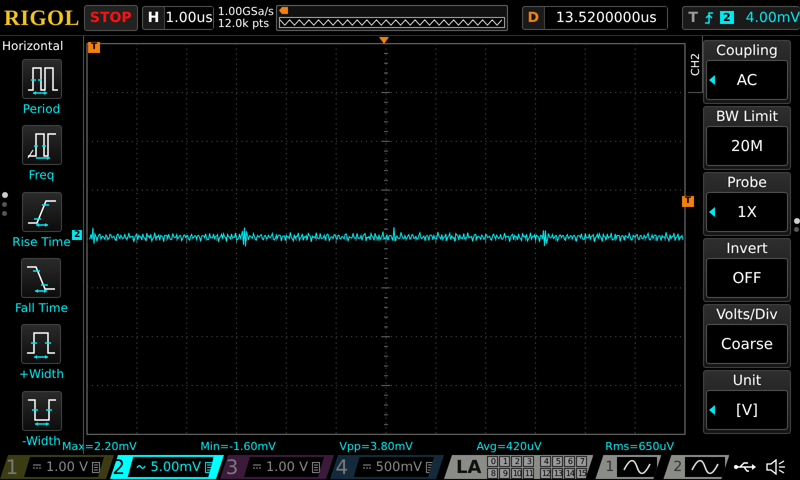 The height and width of the screenshot is (480, 800). What do you see at coordinates (528, 461) in the screenshot?
I see `digital-channel-label: 3` at bounding box center [528, 461].